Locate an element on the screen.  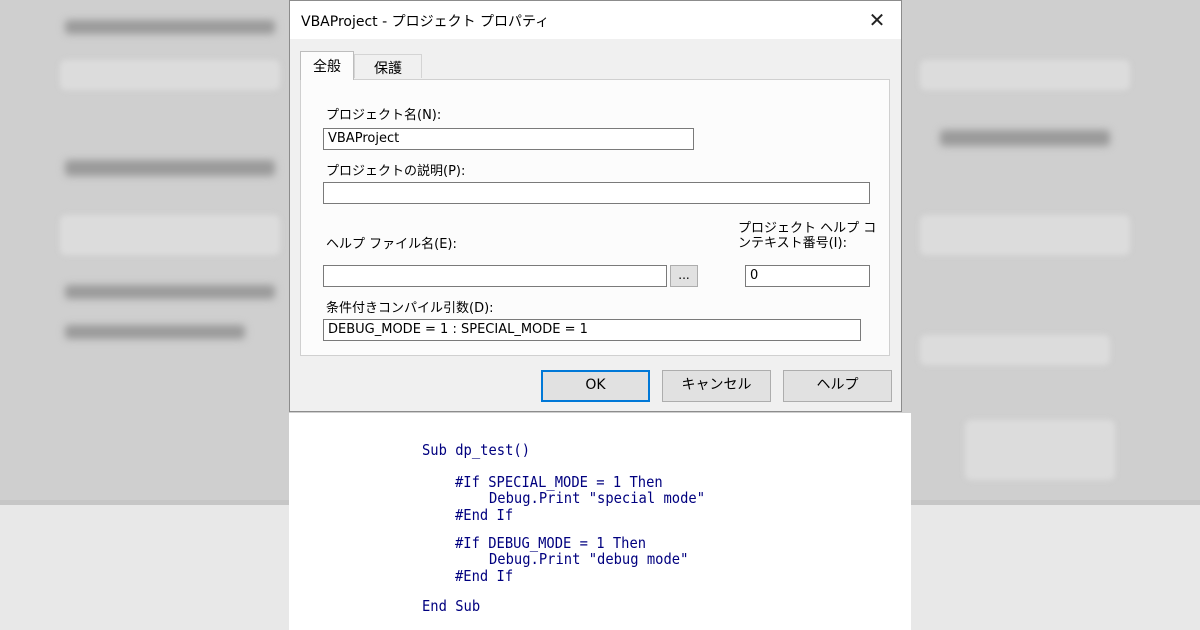
help-button: ヘルプ is located at coordinates (837, 386).